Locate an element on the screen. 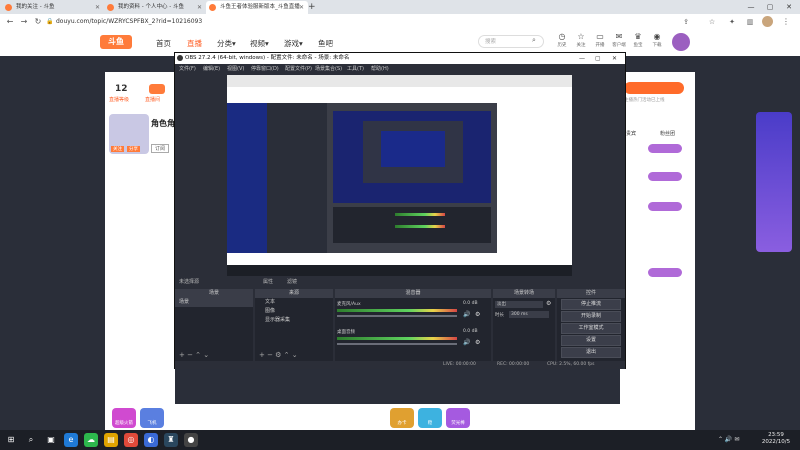 The height and width of the screenshot is (450, 800). menu-icon: ⋮ is located at coordinates (786, 22).